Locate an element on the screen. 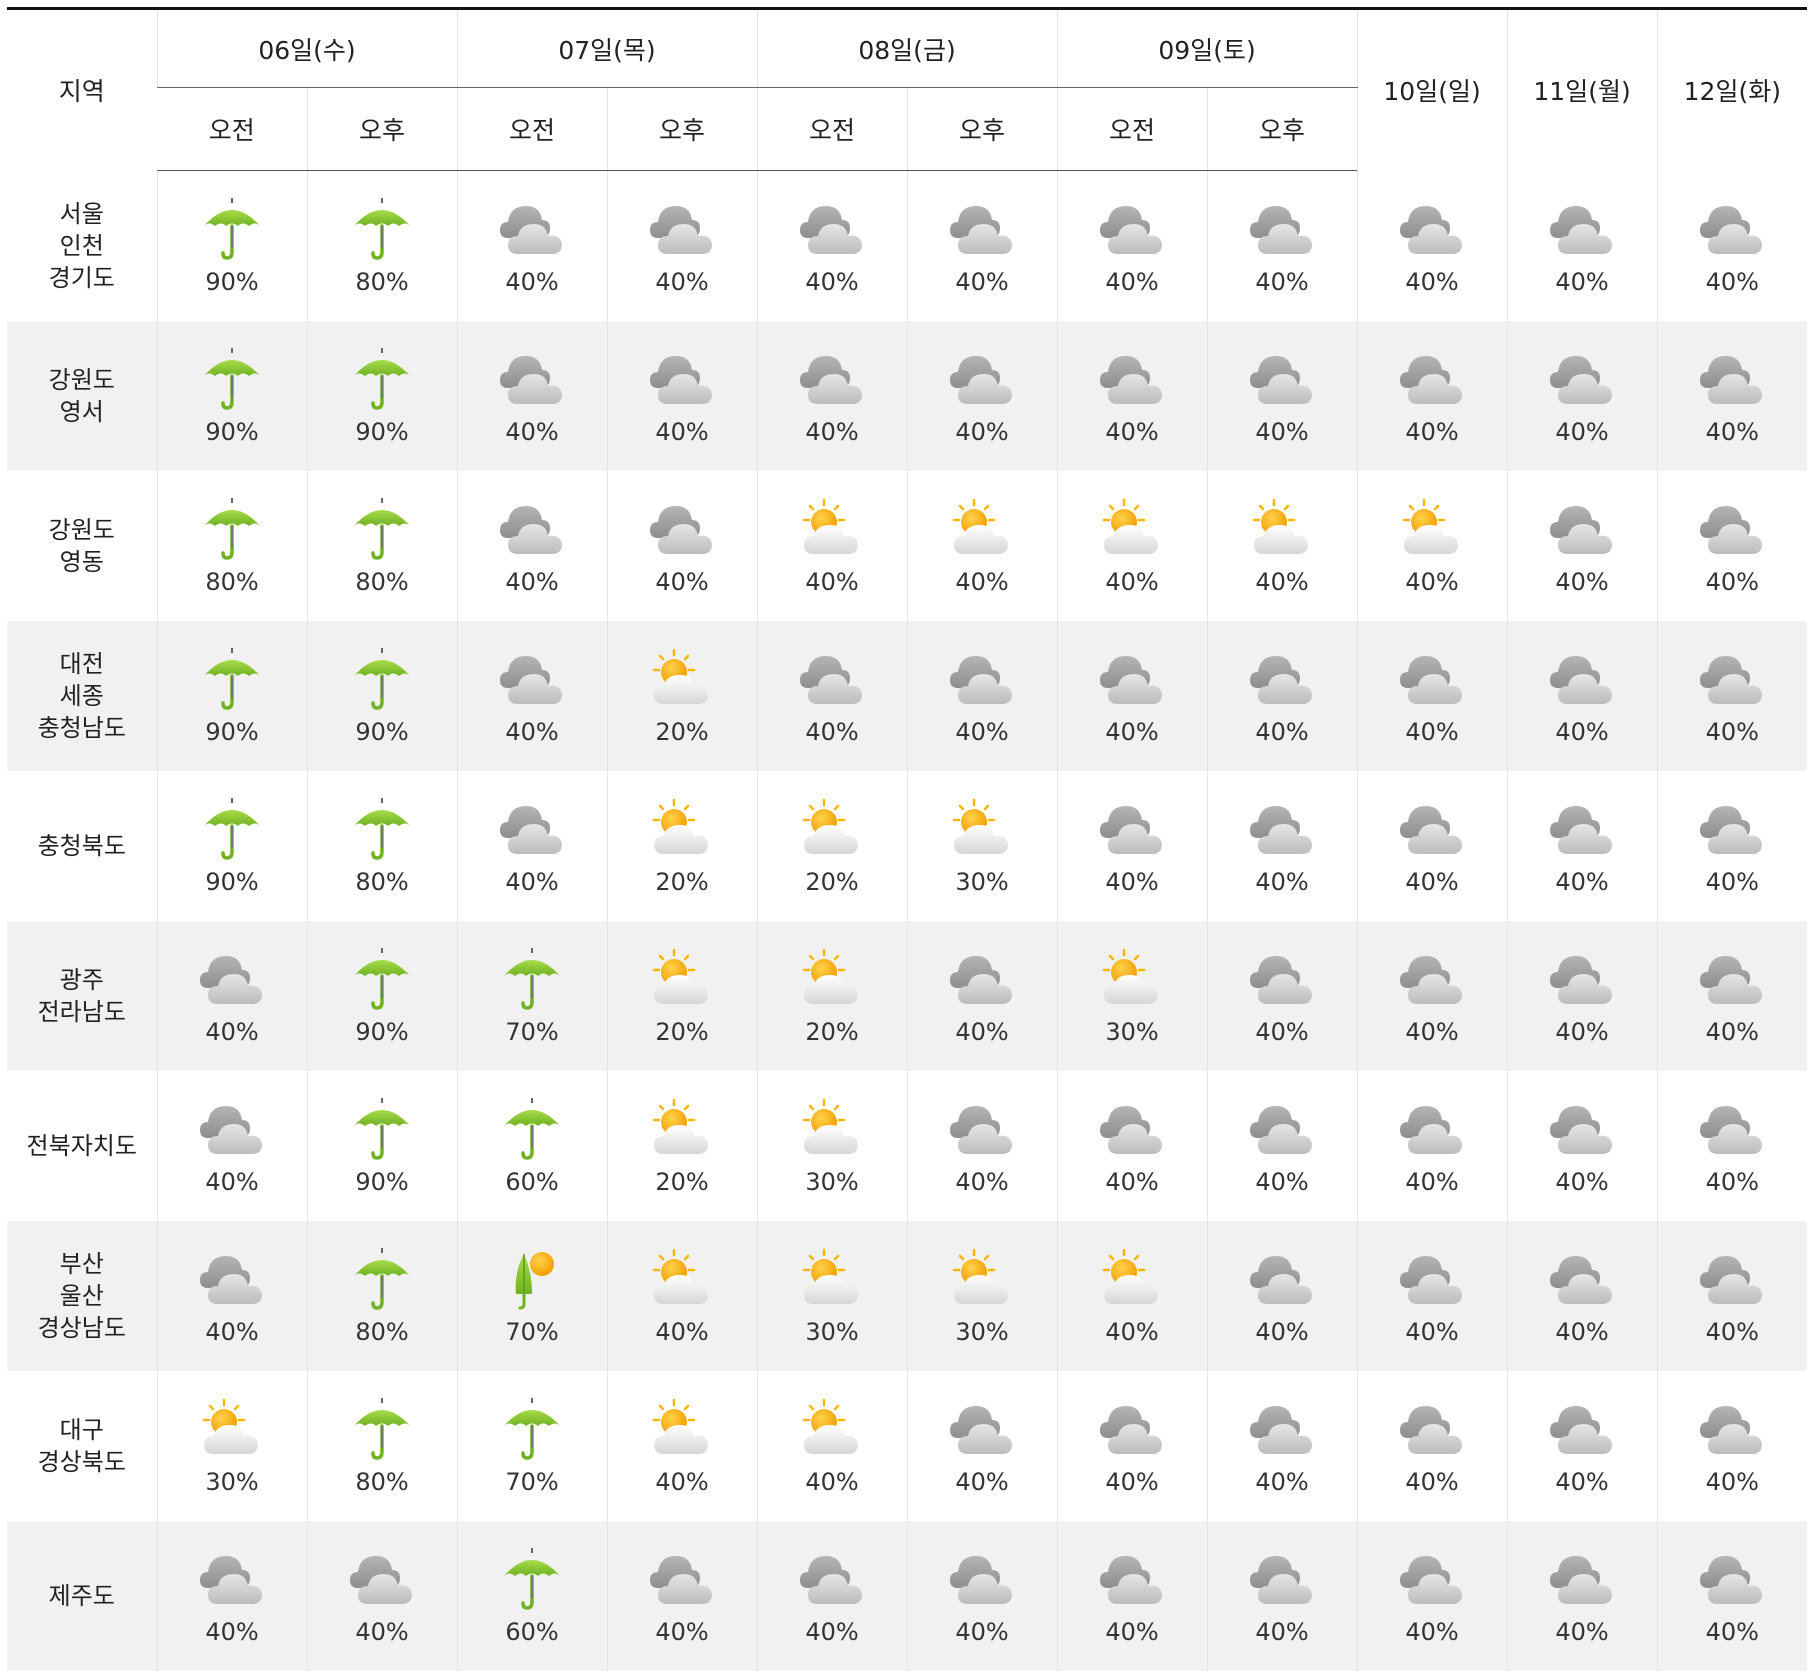 Image resolution: width=1810 pixels, height=1678 pixels. region-name-line: 경기도 is located at coordinates (81, 277).